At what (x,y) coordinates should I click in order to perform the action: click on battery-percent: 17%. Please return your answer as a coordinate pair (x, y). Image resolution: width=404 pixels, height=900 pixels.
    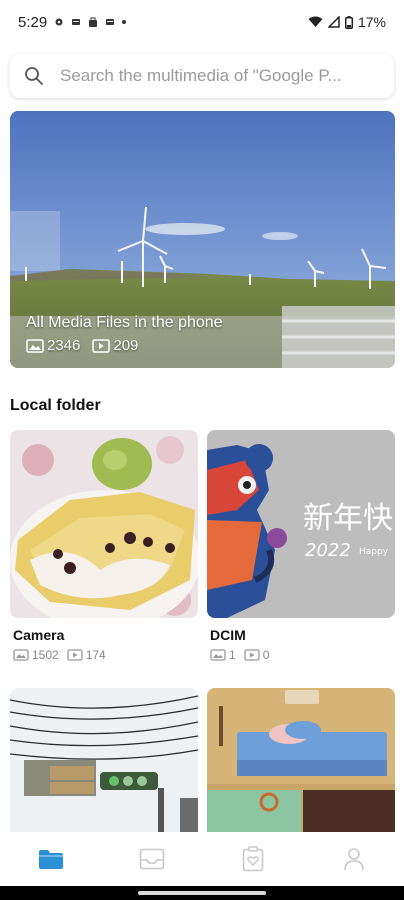
    Looking at the image, I should click on (371, 22).